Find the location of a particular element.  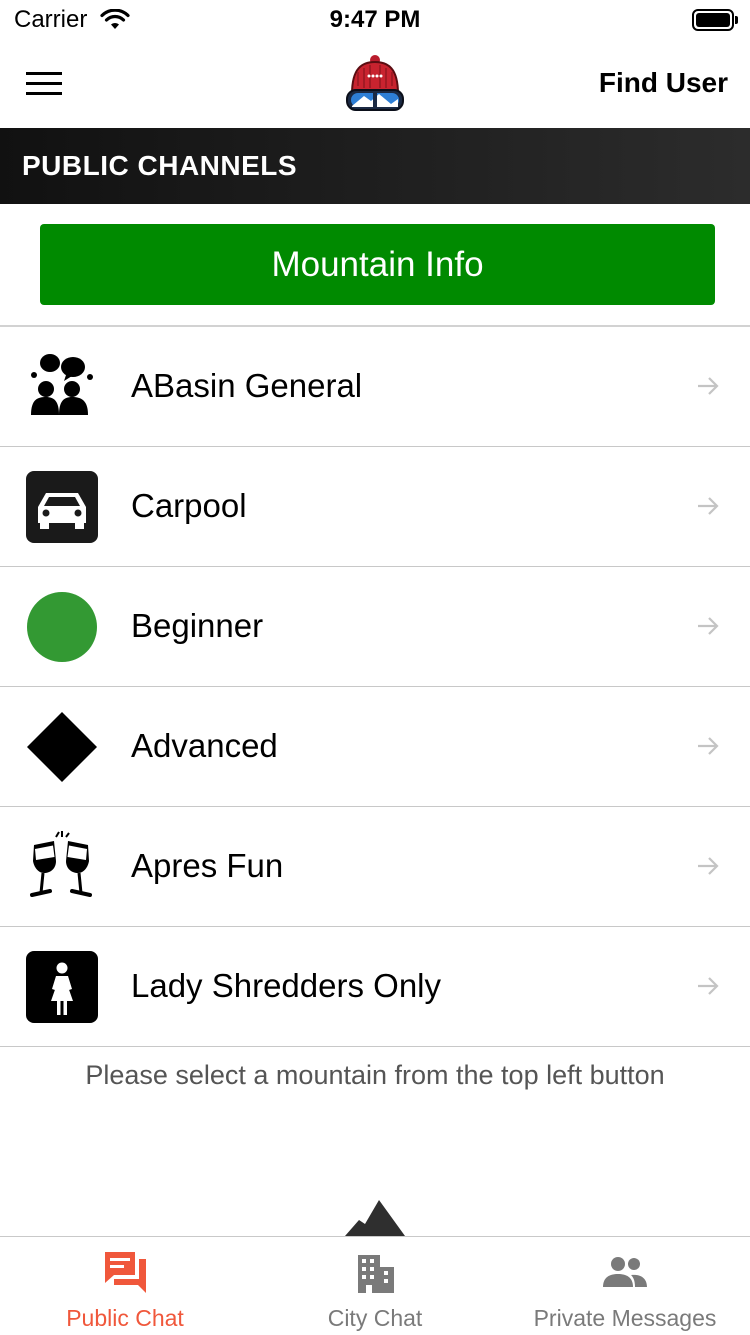

channel-label: Carpool is located at coordinates (189, 505).